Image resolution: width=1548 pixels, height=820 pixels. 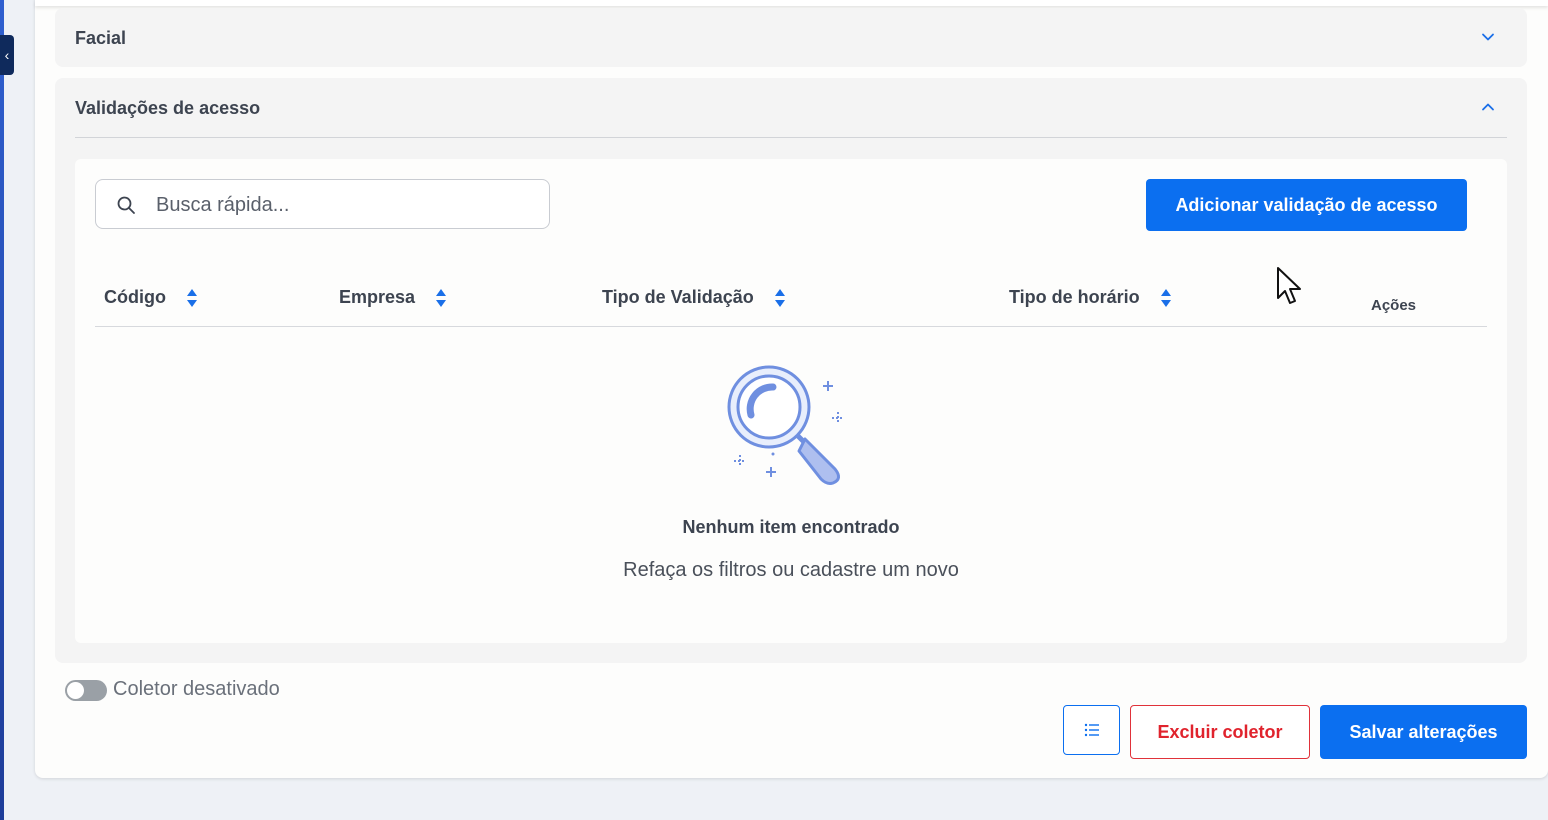 I want to click on section-divider, so click(x=791, y=137).